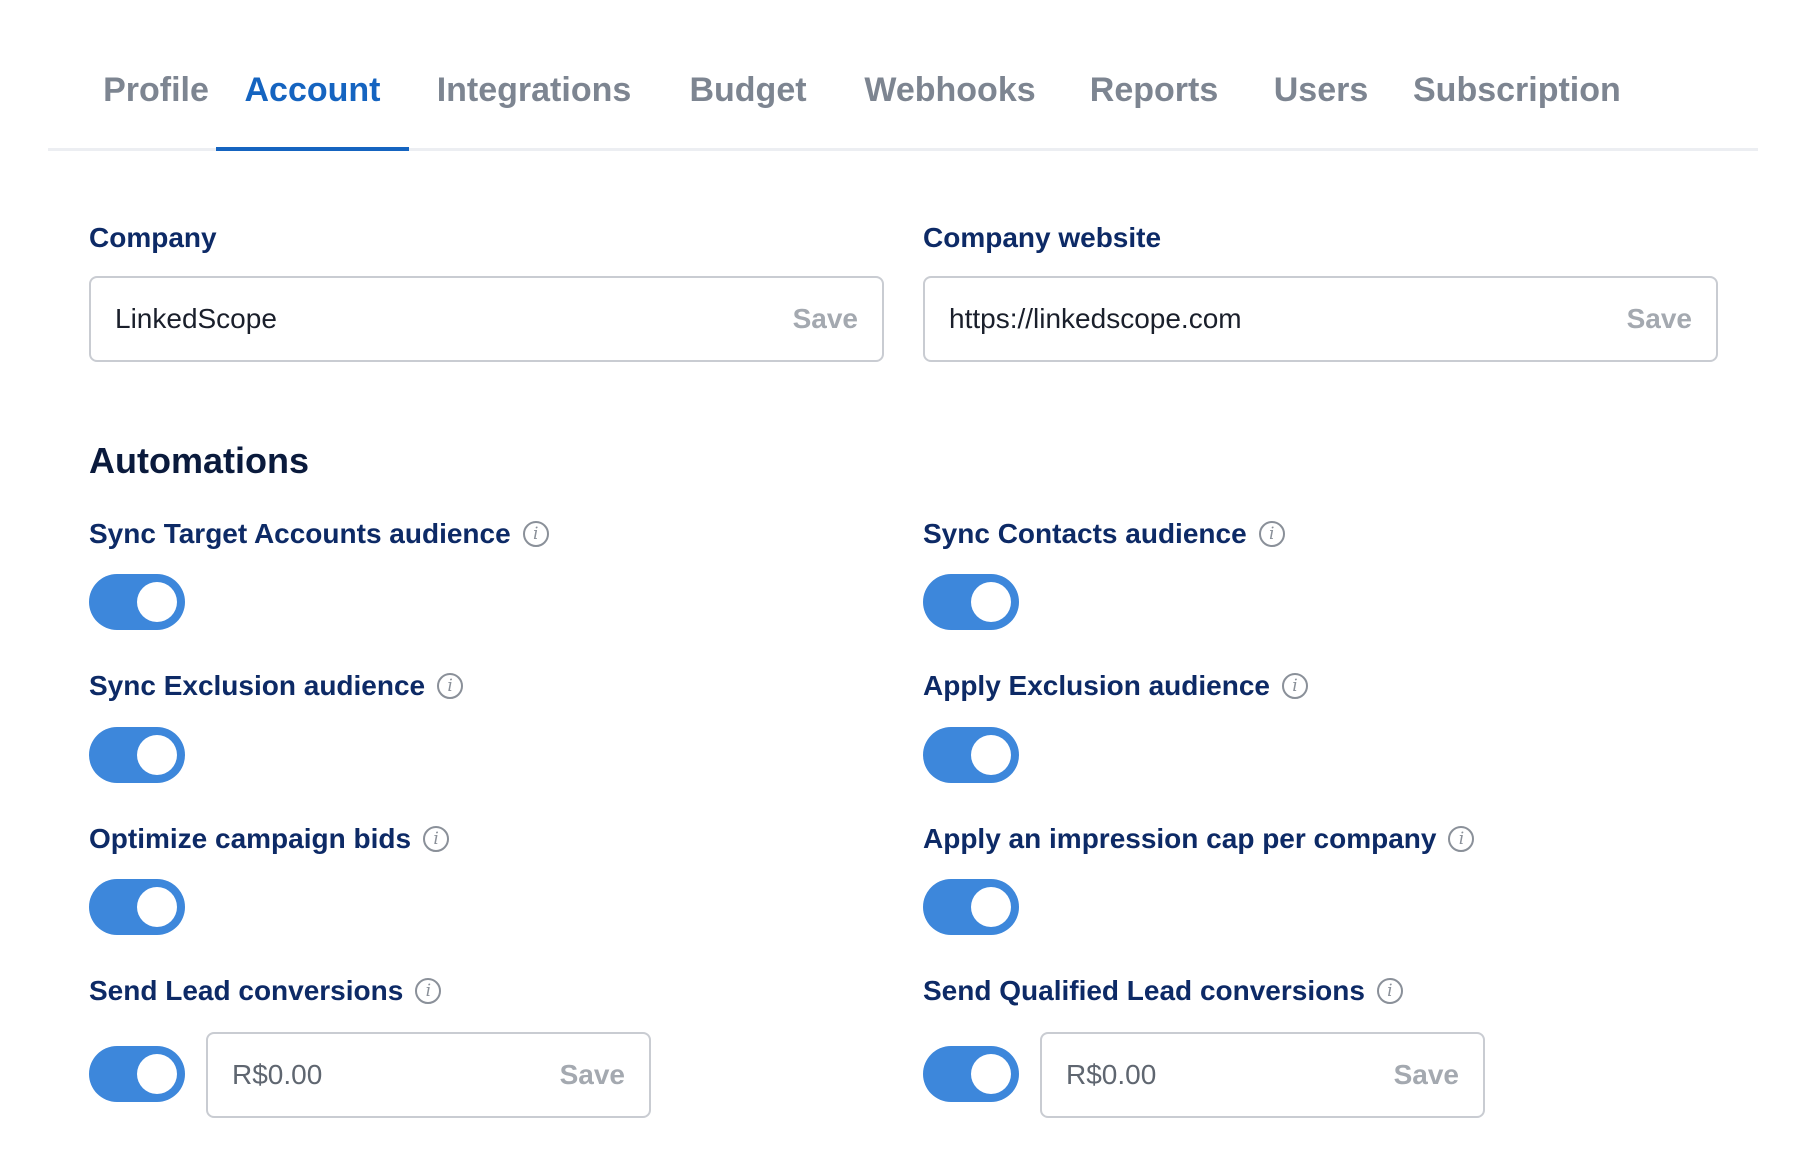  What do you see at coordinates (276, 686) in the screenshot?
I see `sync-exclusion-label: Sync Exclusion audience i` at bounding box center [276, 686].